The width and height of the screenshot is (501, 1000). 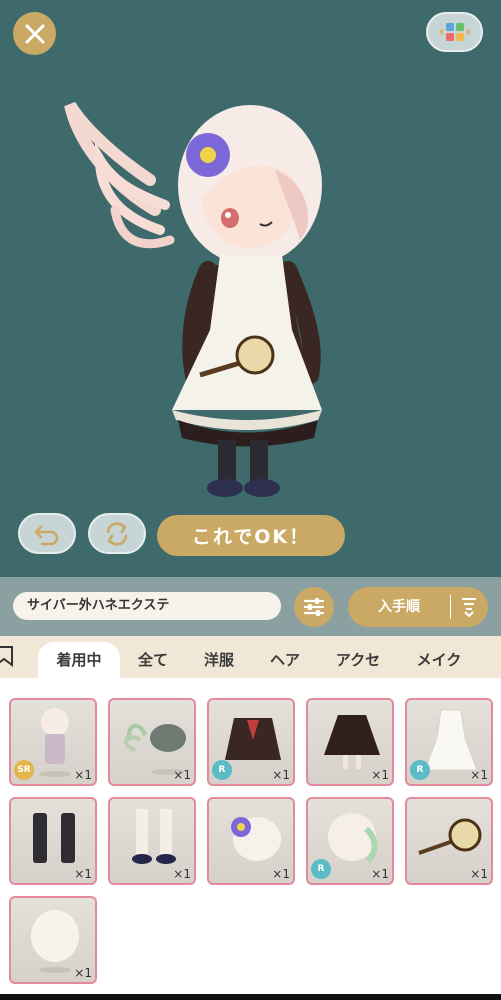 What do you see at coordinates (53, 742) in the screenshot?
I see `item-card-full-outfit: SR ×1` at bounding box center [53, 742].